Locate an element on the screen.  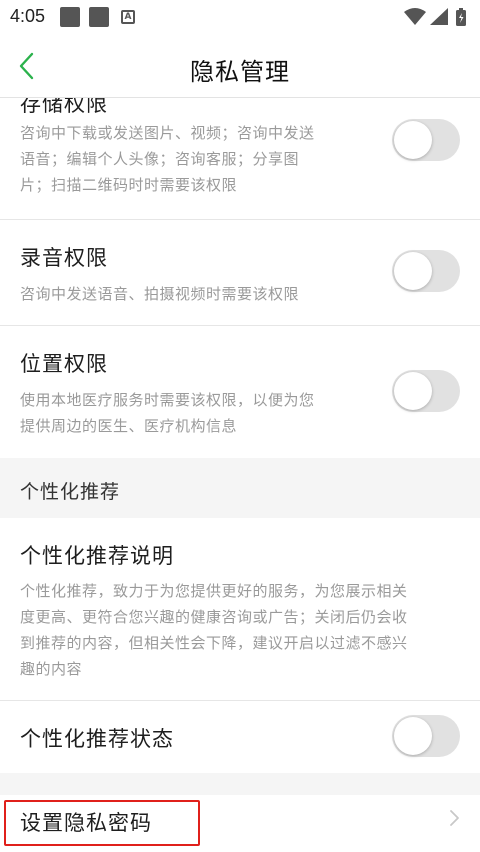
status-time: 4:05 is located at coordinates (28, 16).